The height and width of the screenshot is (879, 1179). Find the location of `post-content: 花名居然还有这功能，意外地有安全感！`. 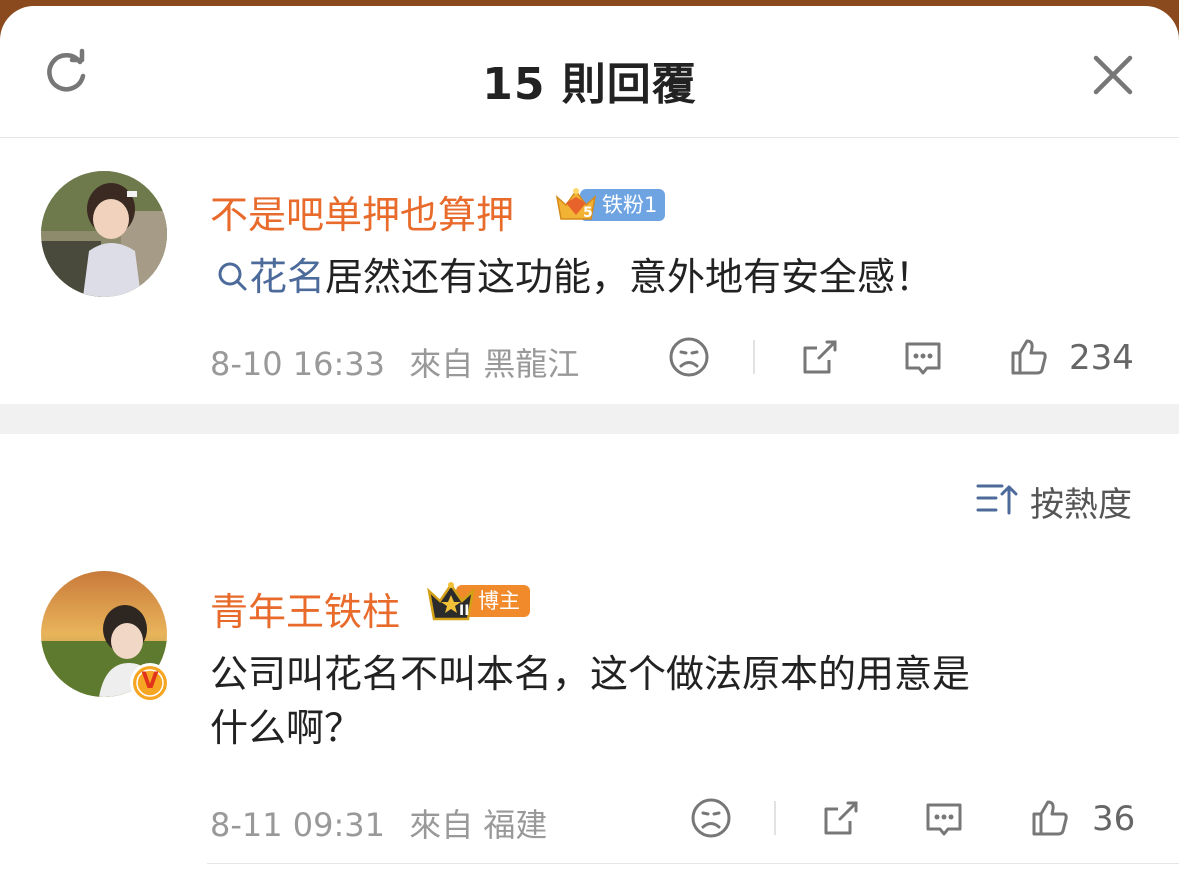

post-content: 花名居然还有这功能，意外地有安全感！ is located at coordinates (574, 277).